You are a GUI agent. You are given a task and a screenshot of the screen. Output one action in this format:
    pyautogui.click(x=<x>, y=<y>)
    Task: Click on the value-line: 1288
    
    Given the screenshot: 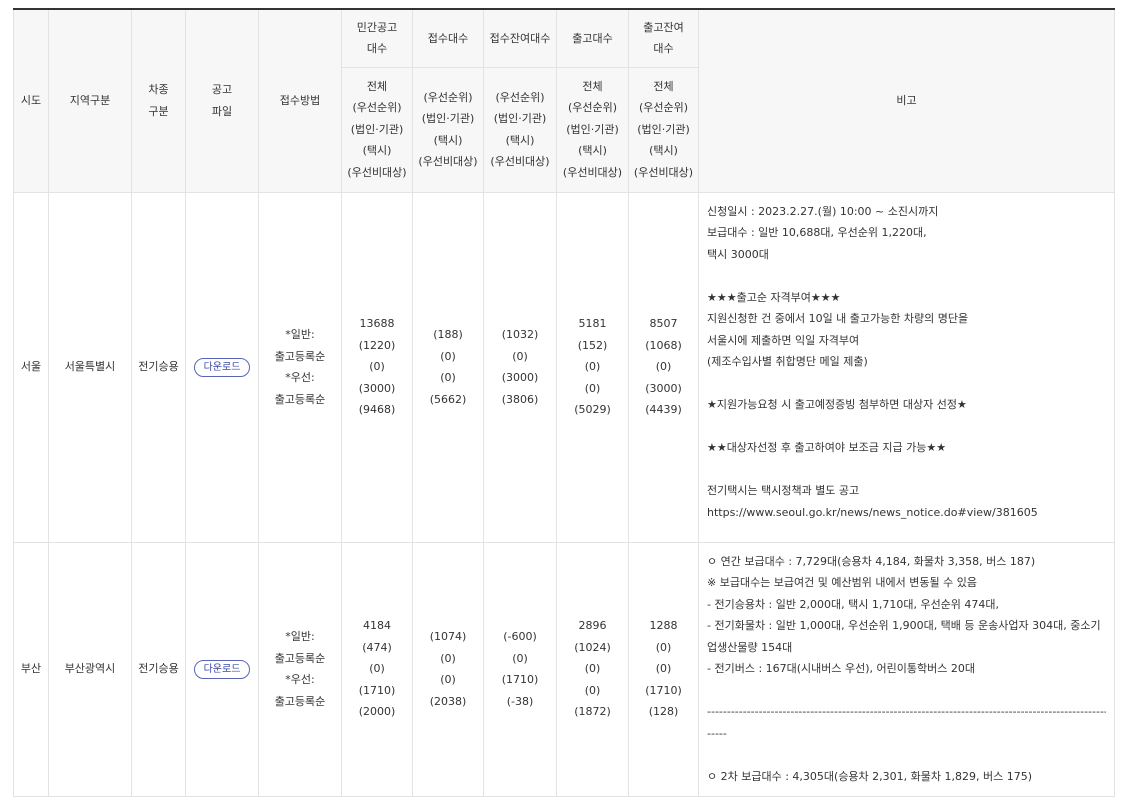 What is the action you would take?
    pyautogui.click(x=663, y=626)
    